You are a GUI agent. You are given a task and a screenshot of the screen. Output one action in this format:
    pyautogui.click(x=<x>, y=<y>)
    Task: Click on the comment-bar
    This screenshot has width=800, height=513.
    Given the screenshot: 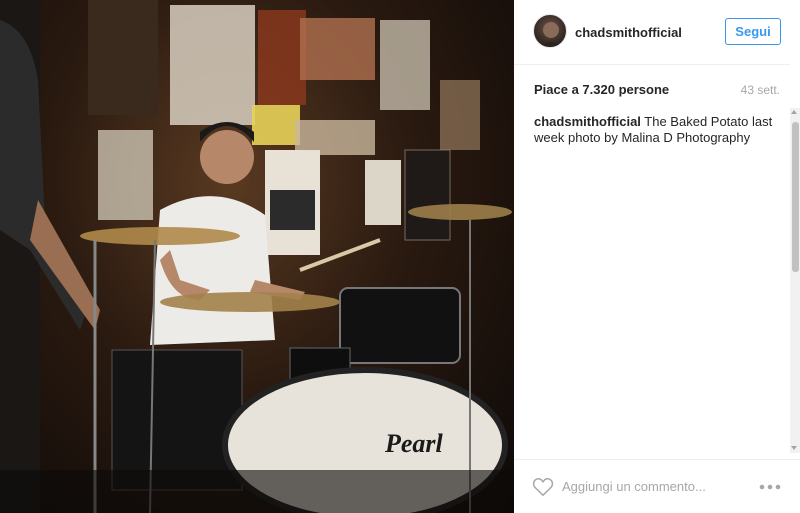 What is the action you would take?
    pyautogui.click(x=657, y=486)
    